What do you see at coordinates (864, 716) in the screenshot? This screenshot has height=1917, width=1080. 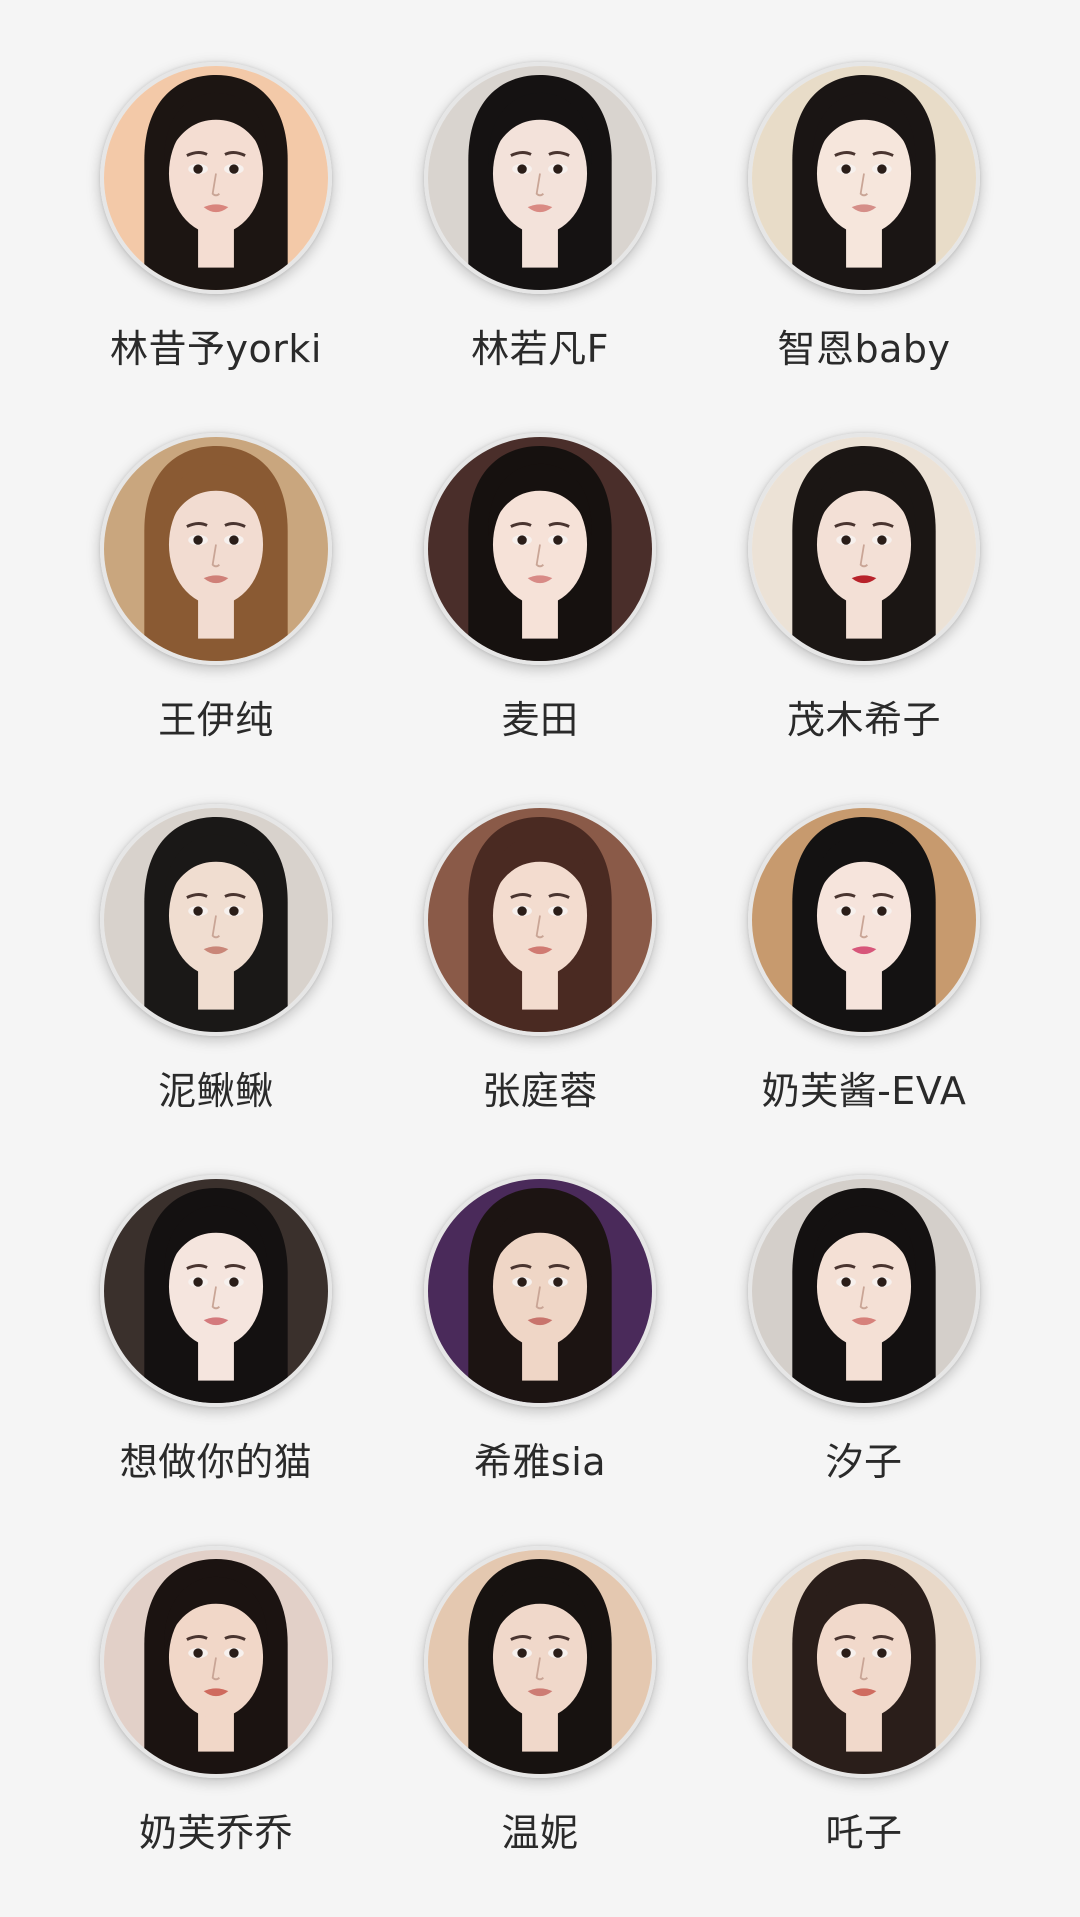 I see `profile-name: 茂木希子` at bounding box center [864, 716].